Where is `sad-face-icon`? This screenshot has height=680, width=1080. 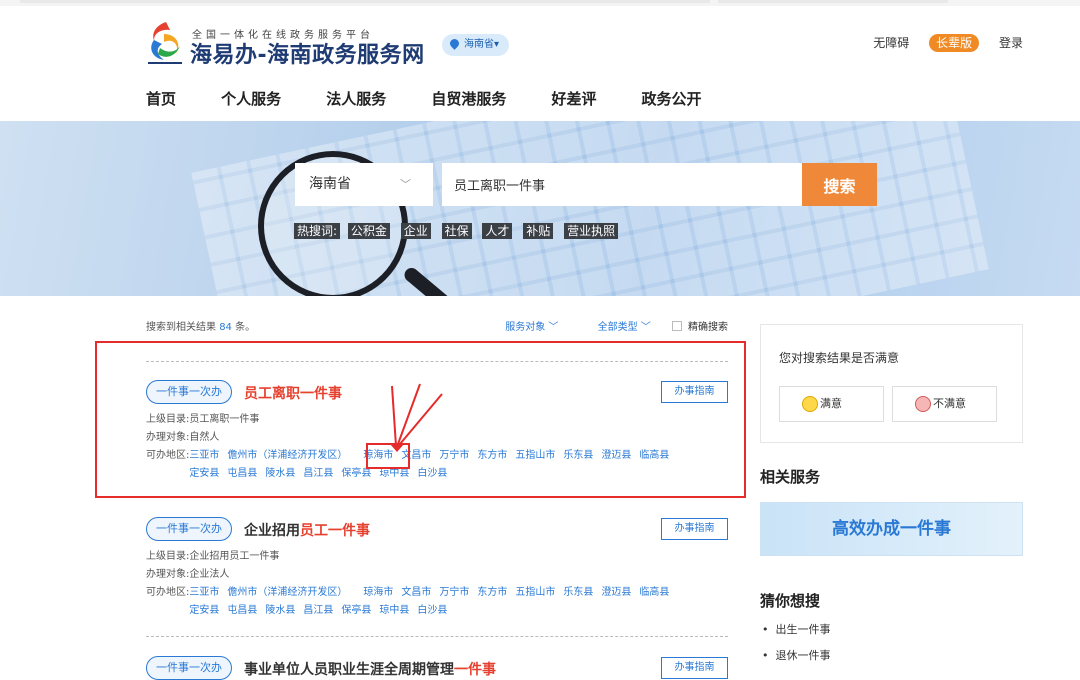 sad-face-icon is located at coordinates (923, 404).